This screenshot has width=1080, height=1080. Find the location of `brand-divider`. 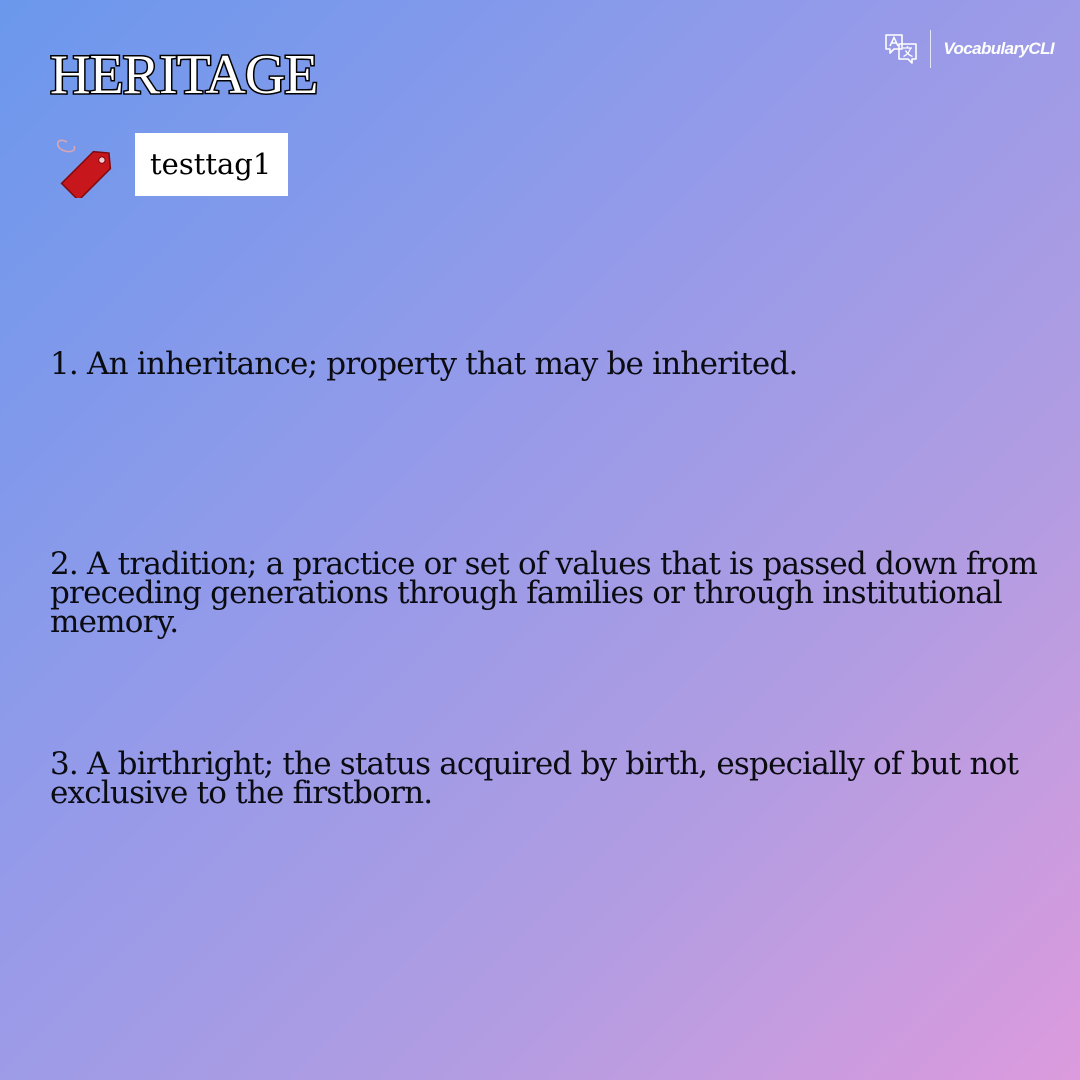

brand-divider is located at coordinates (931, 49).